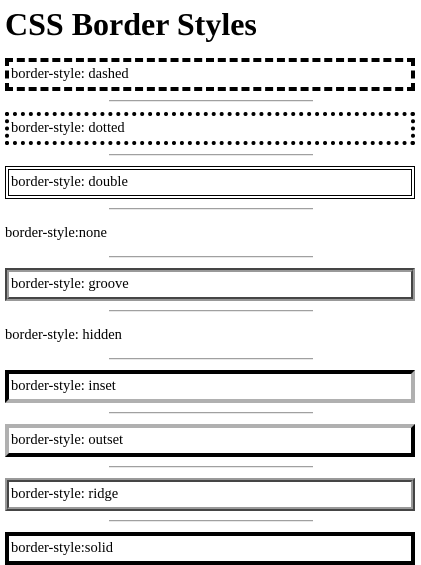  What do you see at coordinates (210, 386) in the screenshot?
I see `inset-border-box: border-style: inset` at bounding box center [210, 386].